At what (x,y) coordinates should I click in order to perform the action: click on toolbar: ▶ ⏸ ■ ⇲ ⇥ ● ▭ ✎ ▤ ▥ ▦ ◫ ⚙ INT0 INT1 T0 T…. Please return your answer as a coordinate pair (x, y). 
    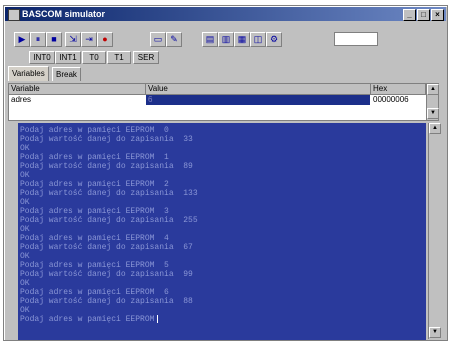
    Looking at the image, I should click on (225, 43).